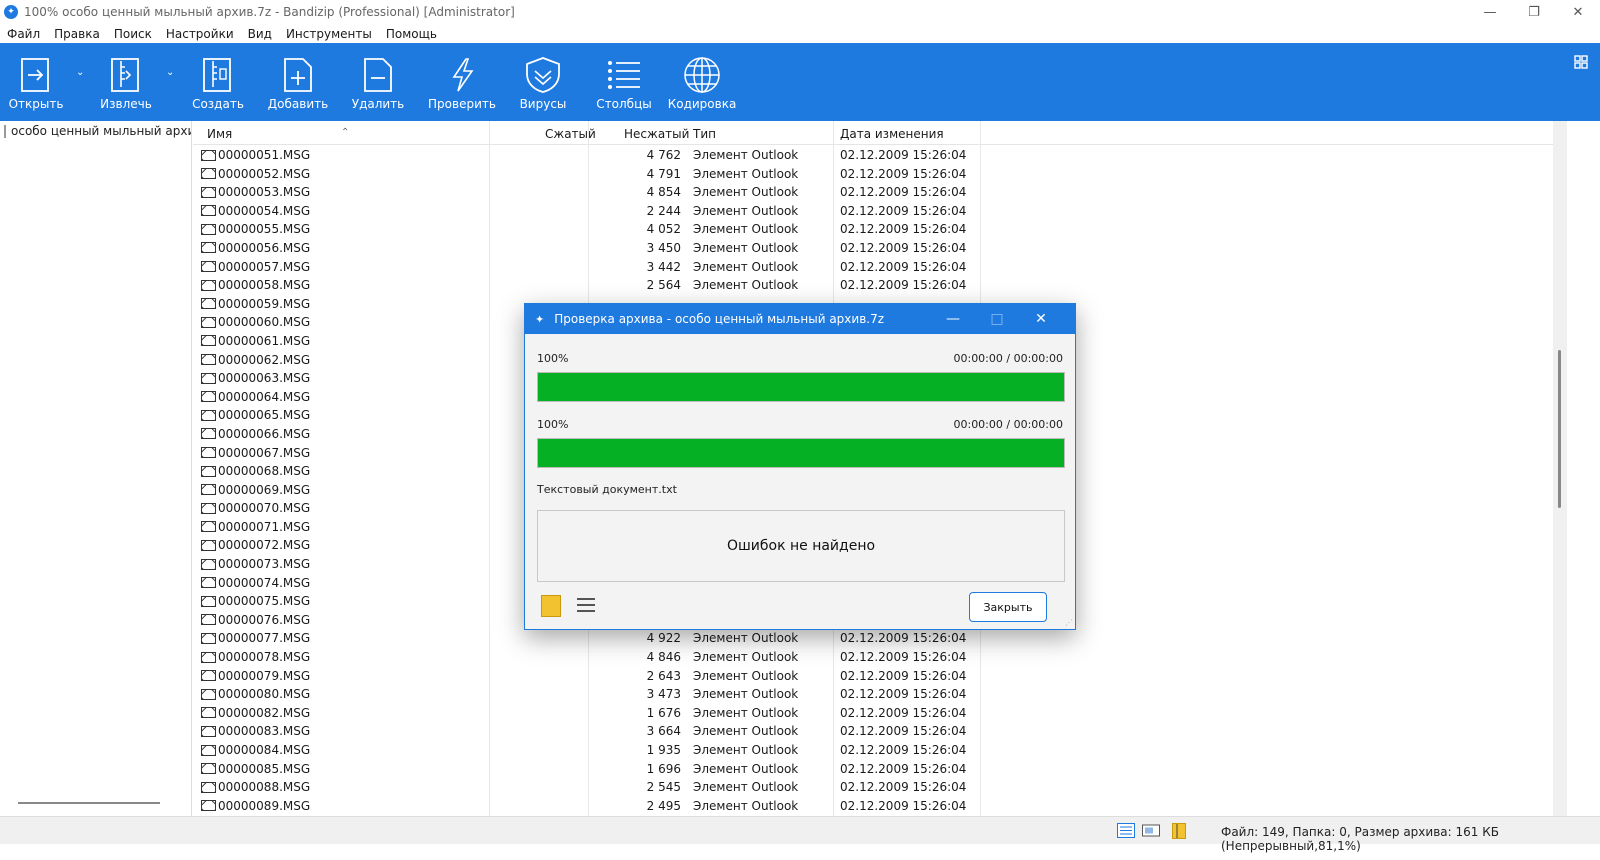  I want to click on dialog-close-button: ✕, so click(1041, 319).